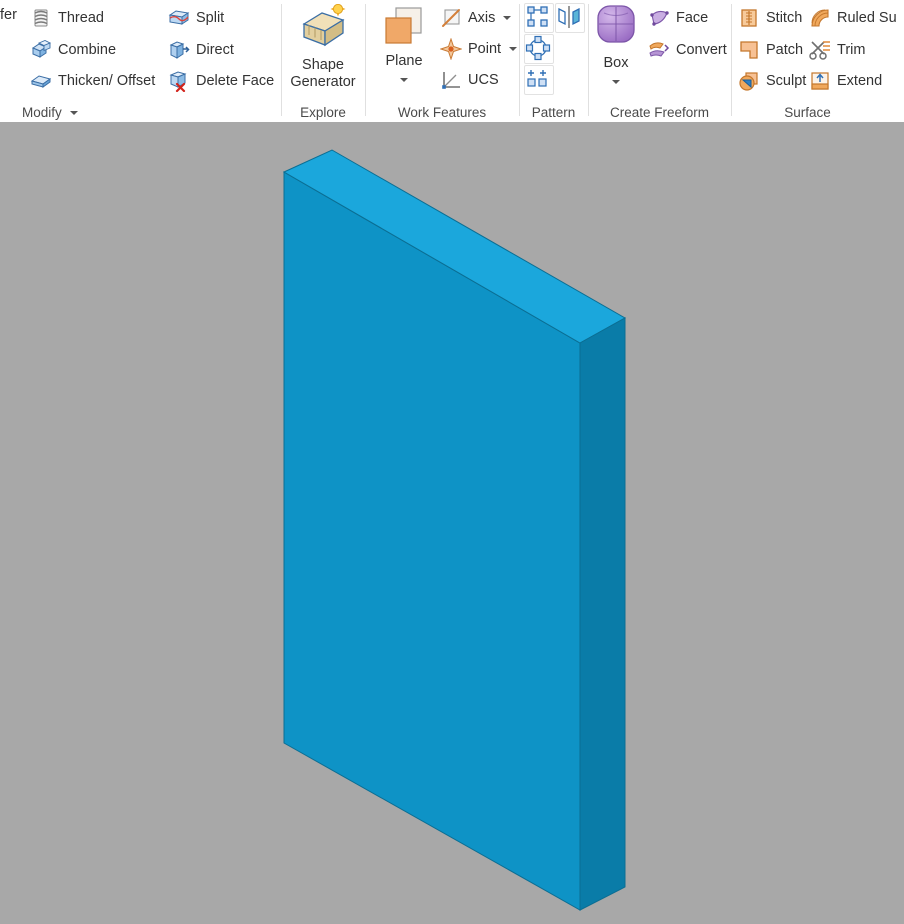  I want to click on button-trim: Trim, so click(837, 50).